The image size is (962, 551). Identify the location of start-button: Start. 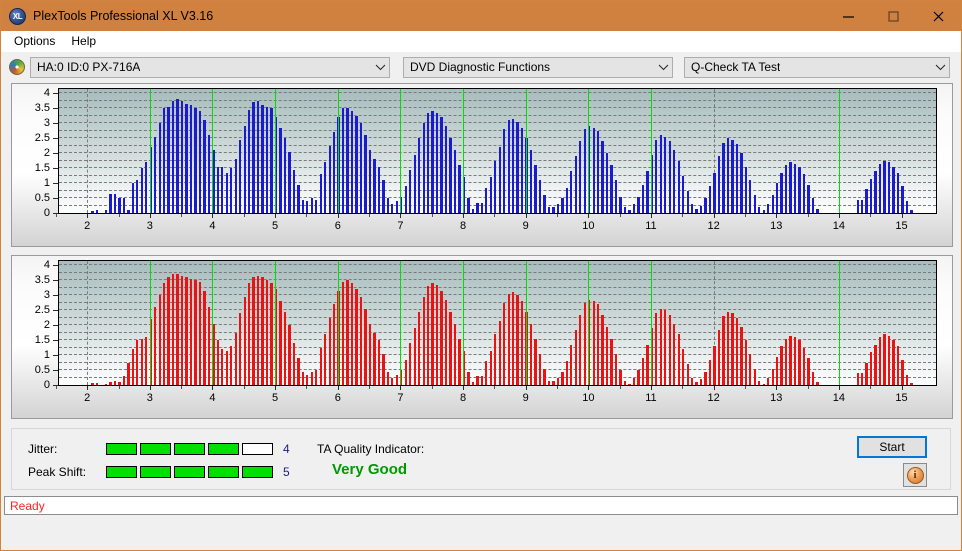
(892, 447).